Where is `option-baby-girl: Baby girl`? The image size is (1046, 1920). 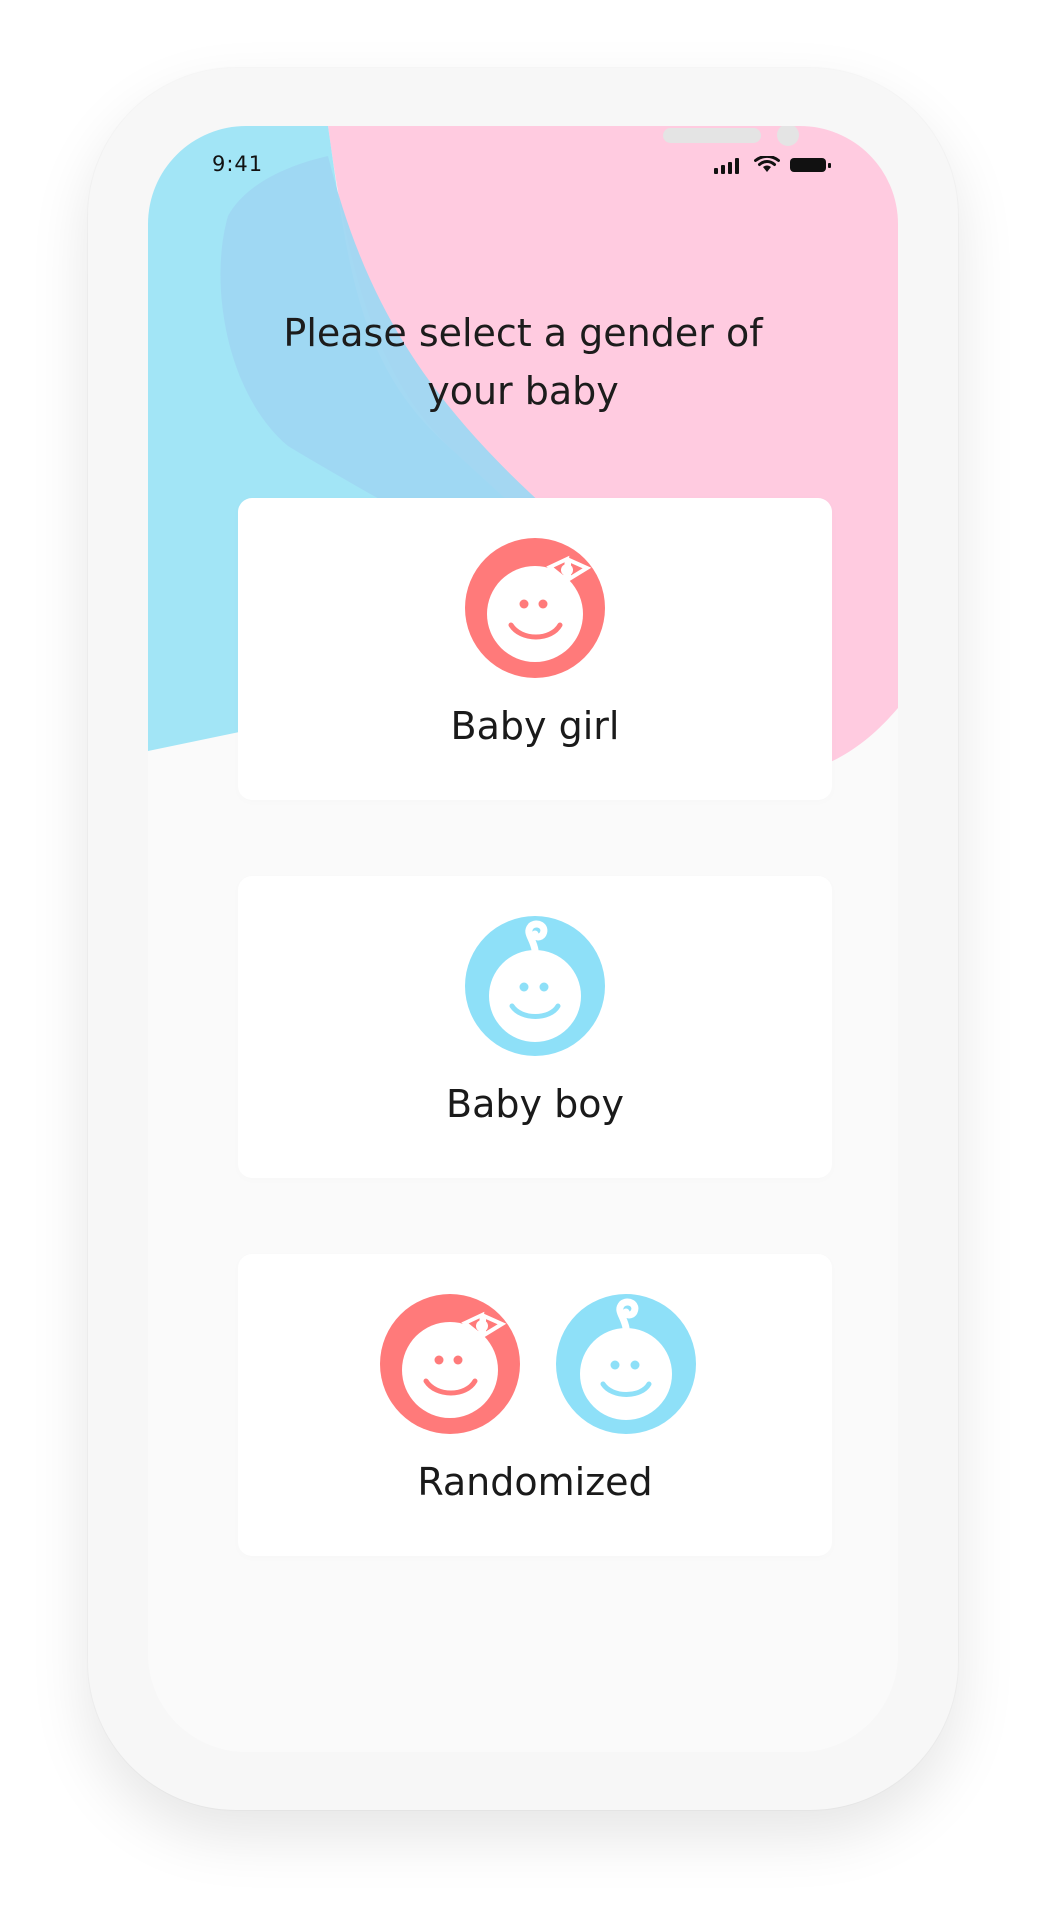
option-baby-girl: Baby girl is located at coordinates (535, 649).